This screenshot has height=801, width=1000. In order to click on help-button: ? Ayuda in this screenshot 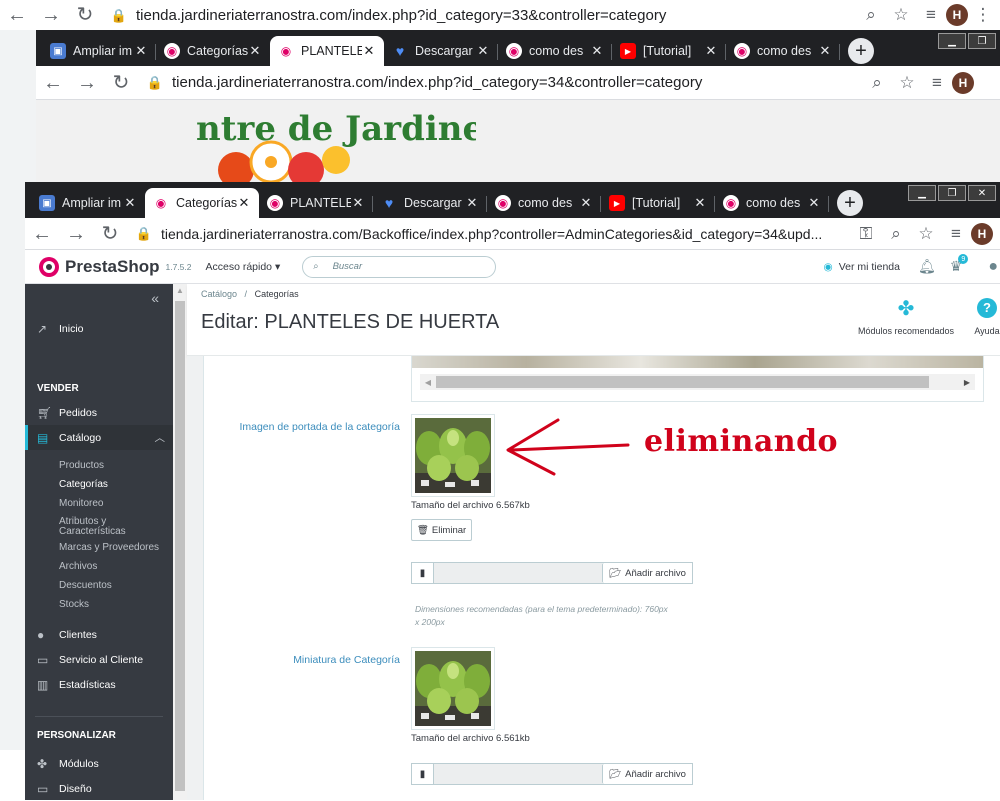, I will do `click(983, 317)`.